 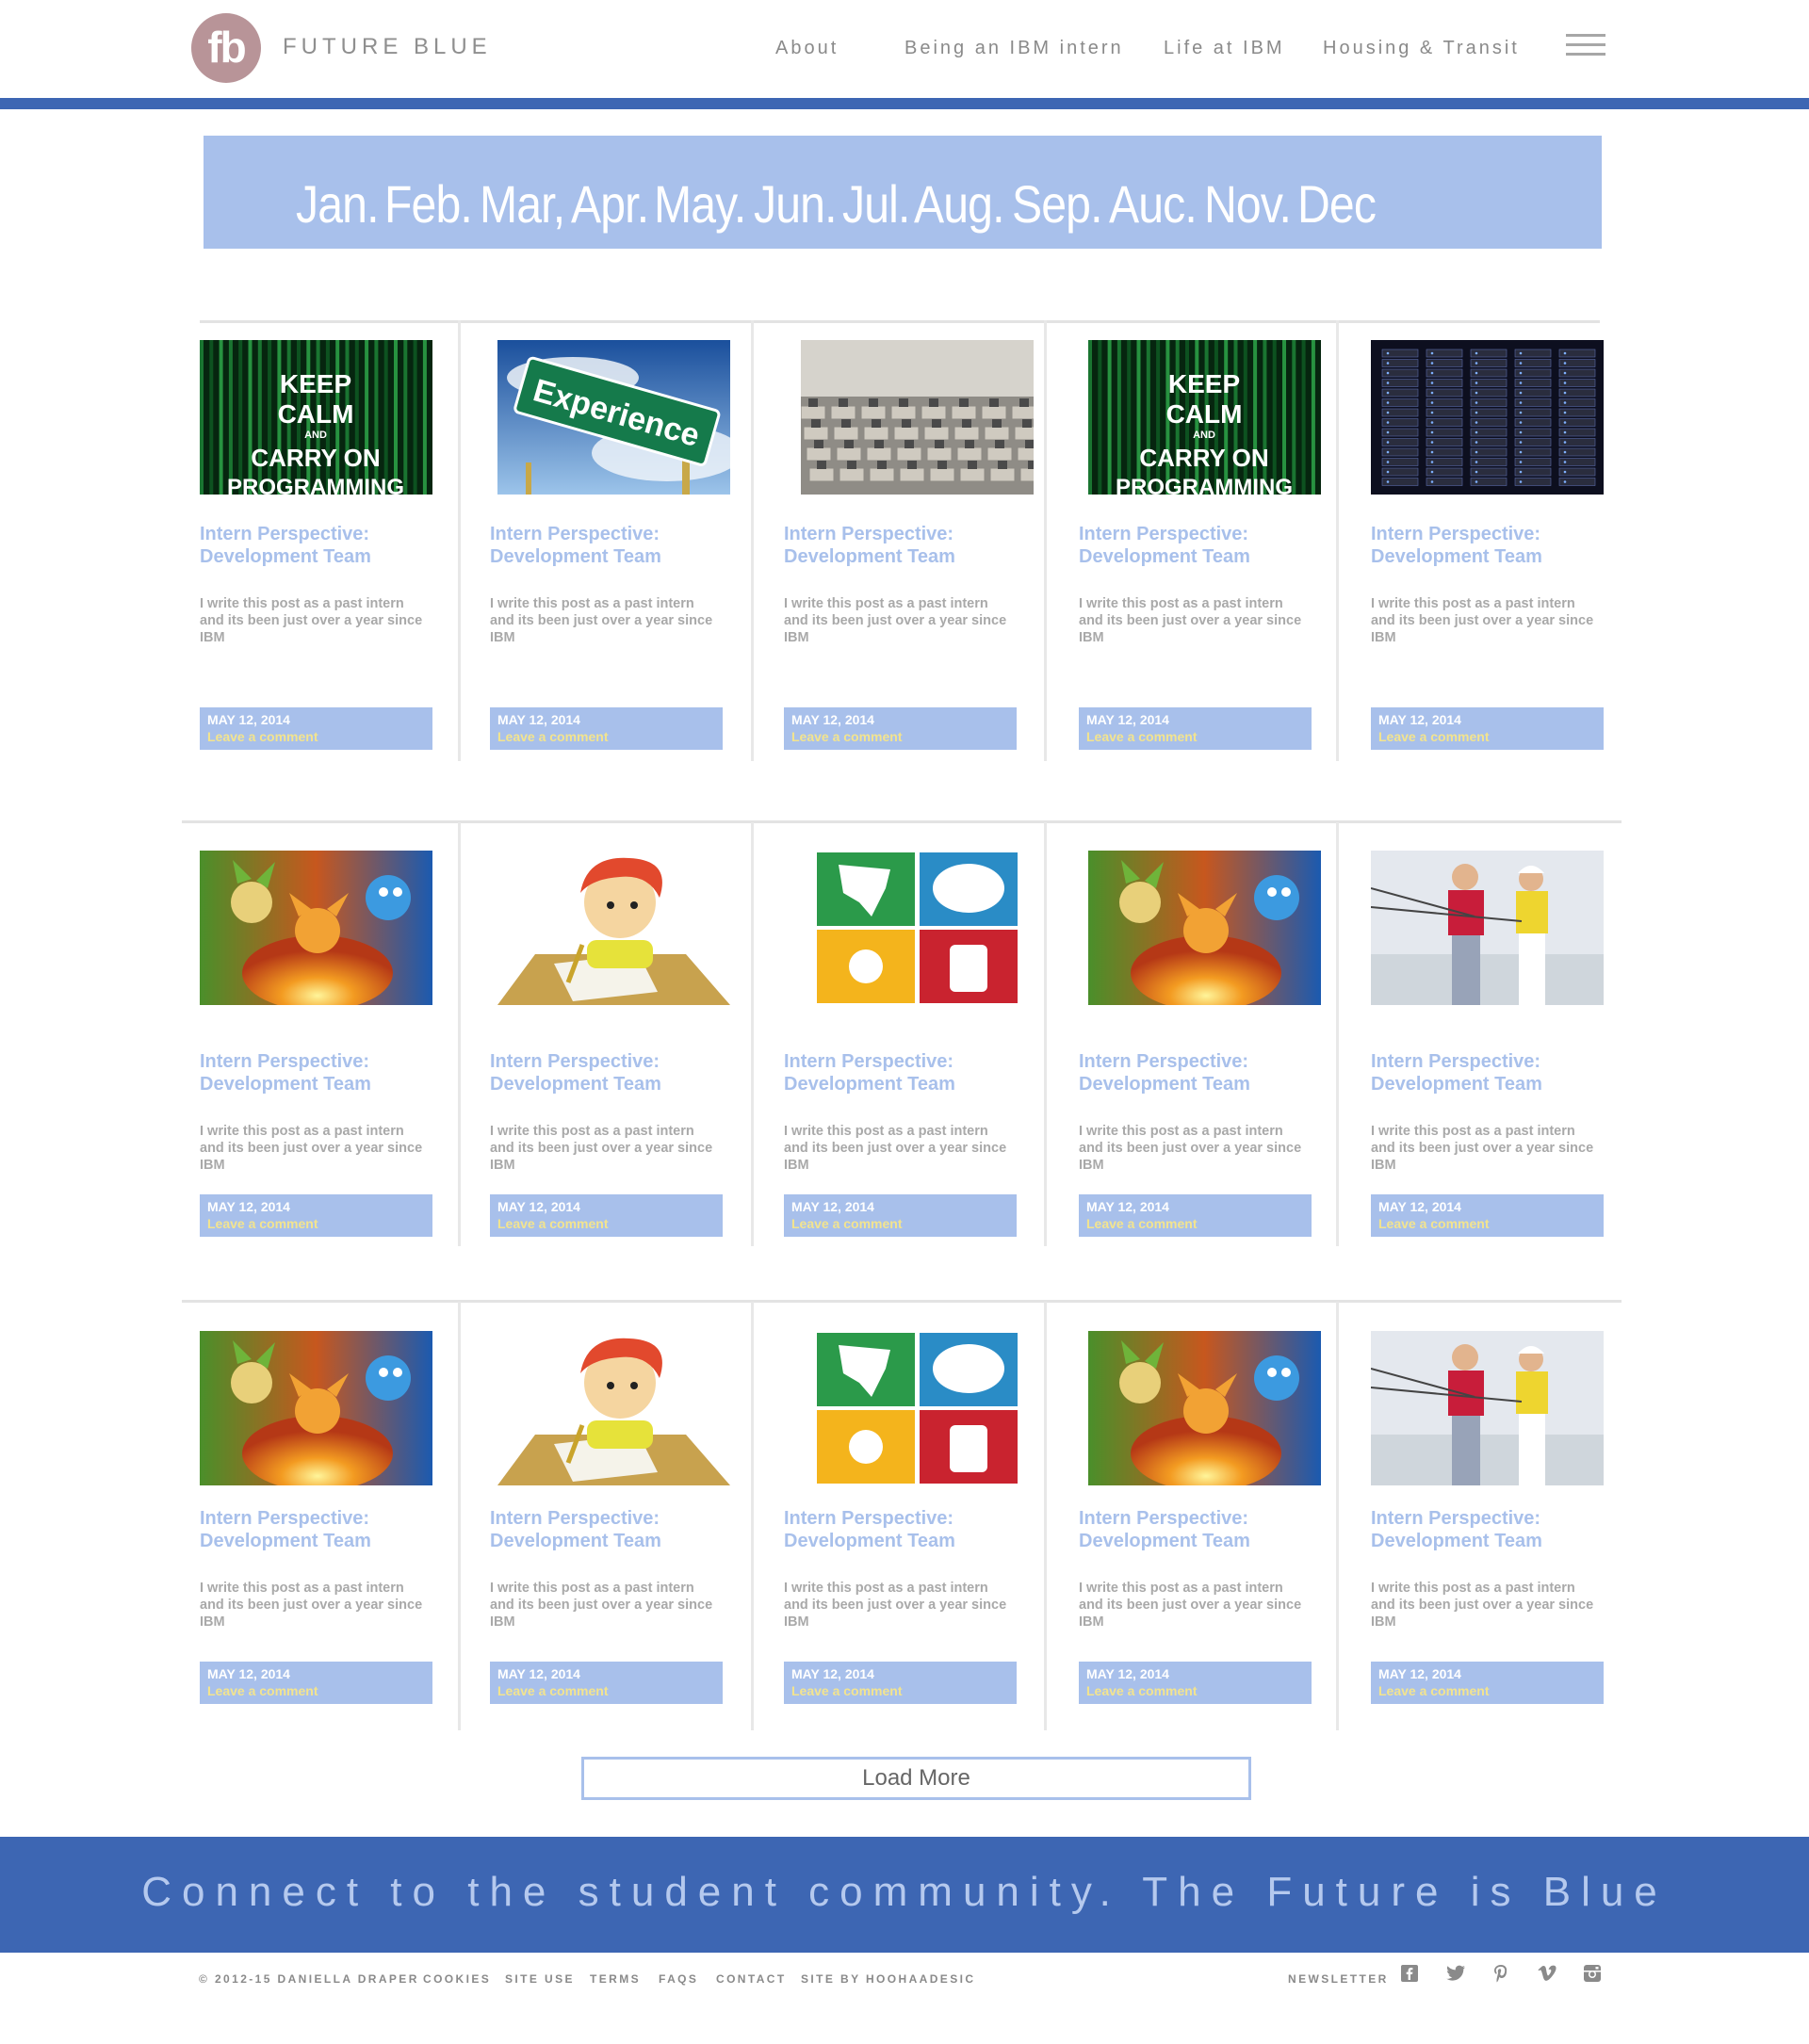 What do you see at coordinates (959, 204) in the screenshot?
I see `month-aug: Aug.` at bounding box center [959, 204].